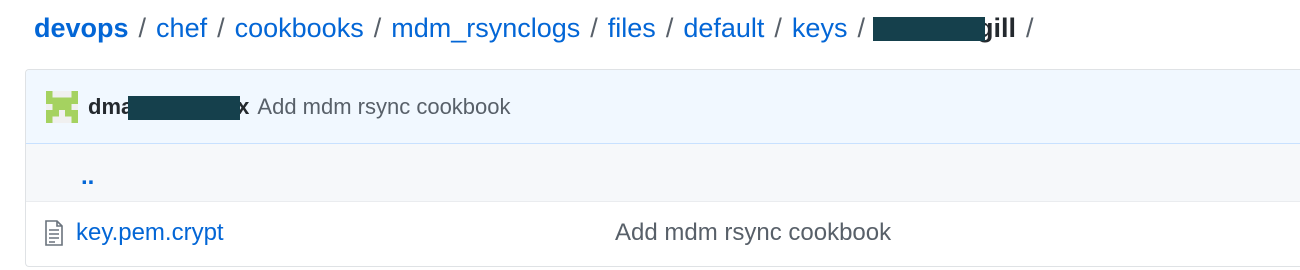  I want to click on breadcrumb-item-cookbooks: cookbooks, so click(299, 28).